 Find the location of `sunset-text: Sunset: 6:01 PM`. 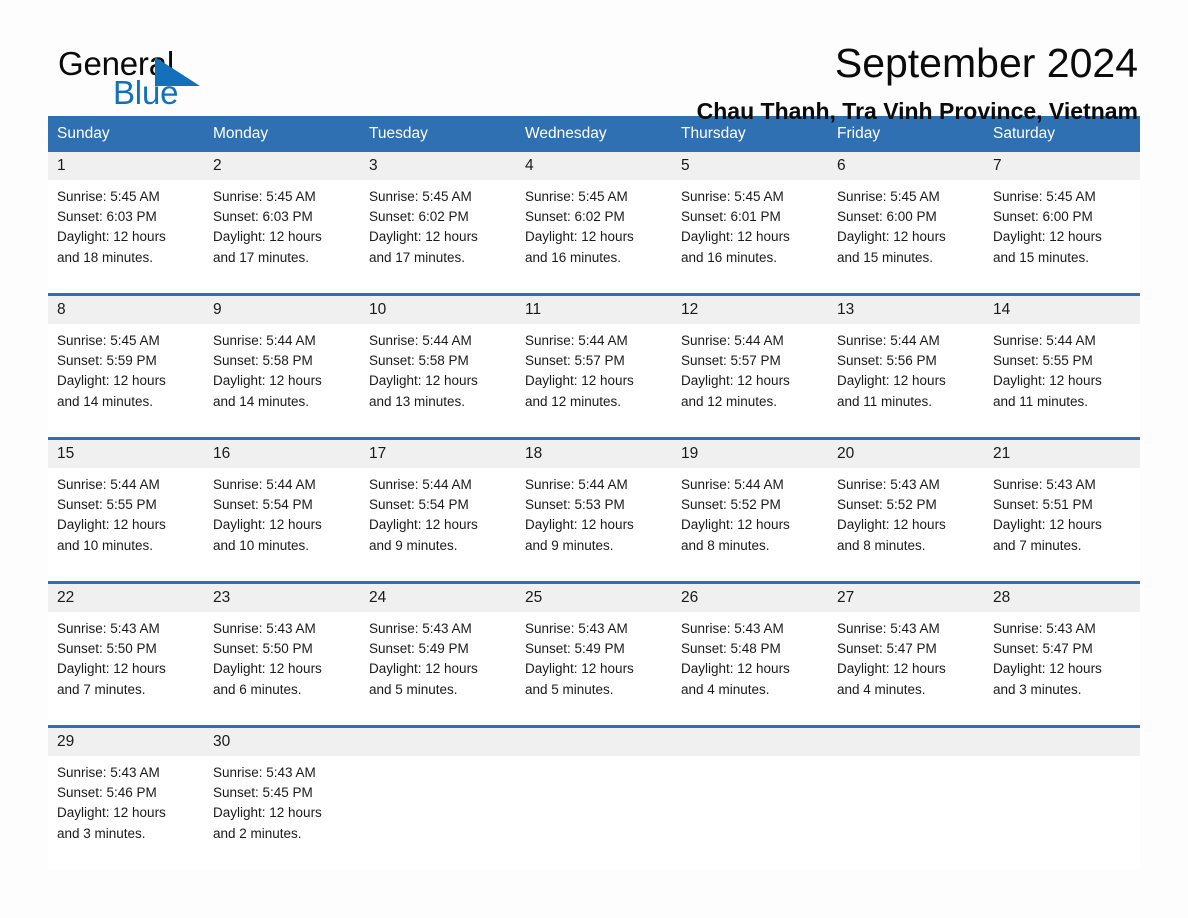

sunset-text: Sunset: 6:01 PM is located at coordinates (731, 217).